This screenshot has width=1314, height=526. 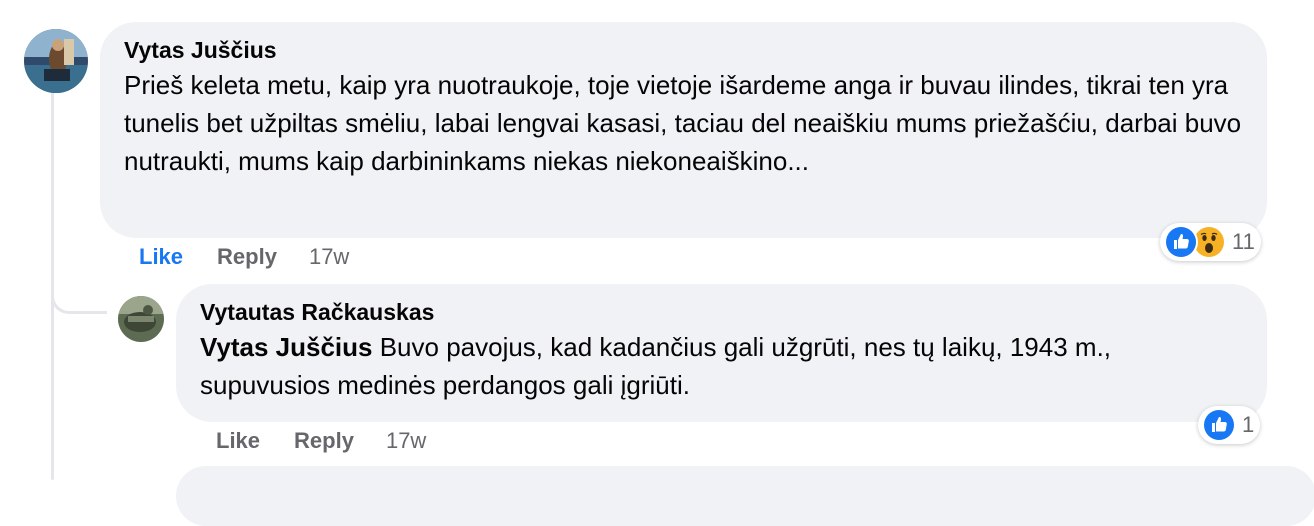 I want to click on comment-actions: Like Reply 17w, so click(x=244, y=257).